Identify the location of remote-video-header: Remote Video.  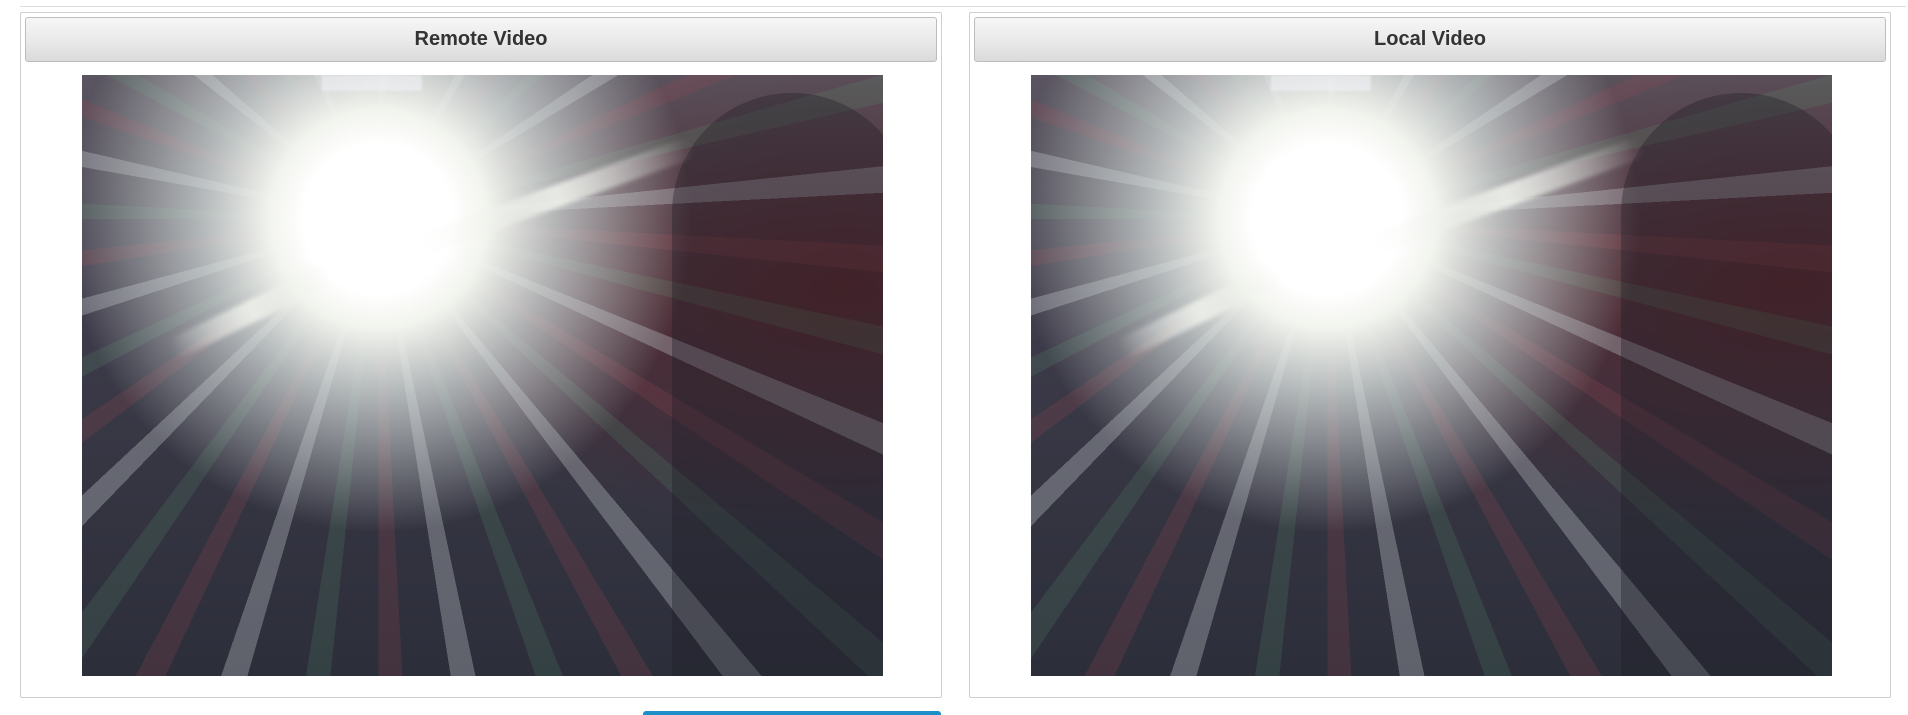
(481, 39).